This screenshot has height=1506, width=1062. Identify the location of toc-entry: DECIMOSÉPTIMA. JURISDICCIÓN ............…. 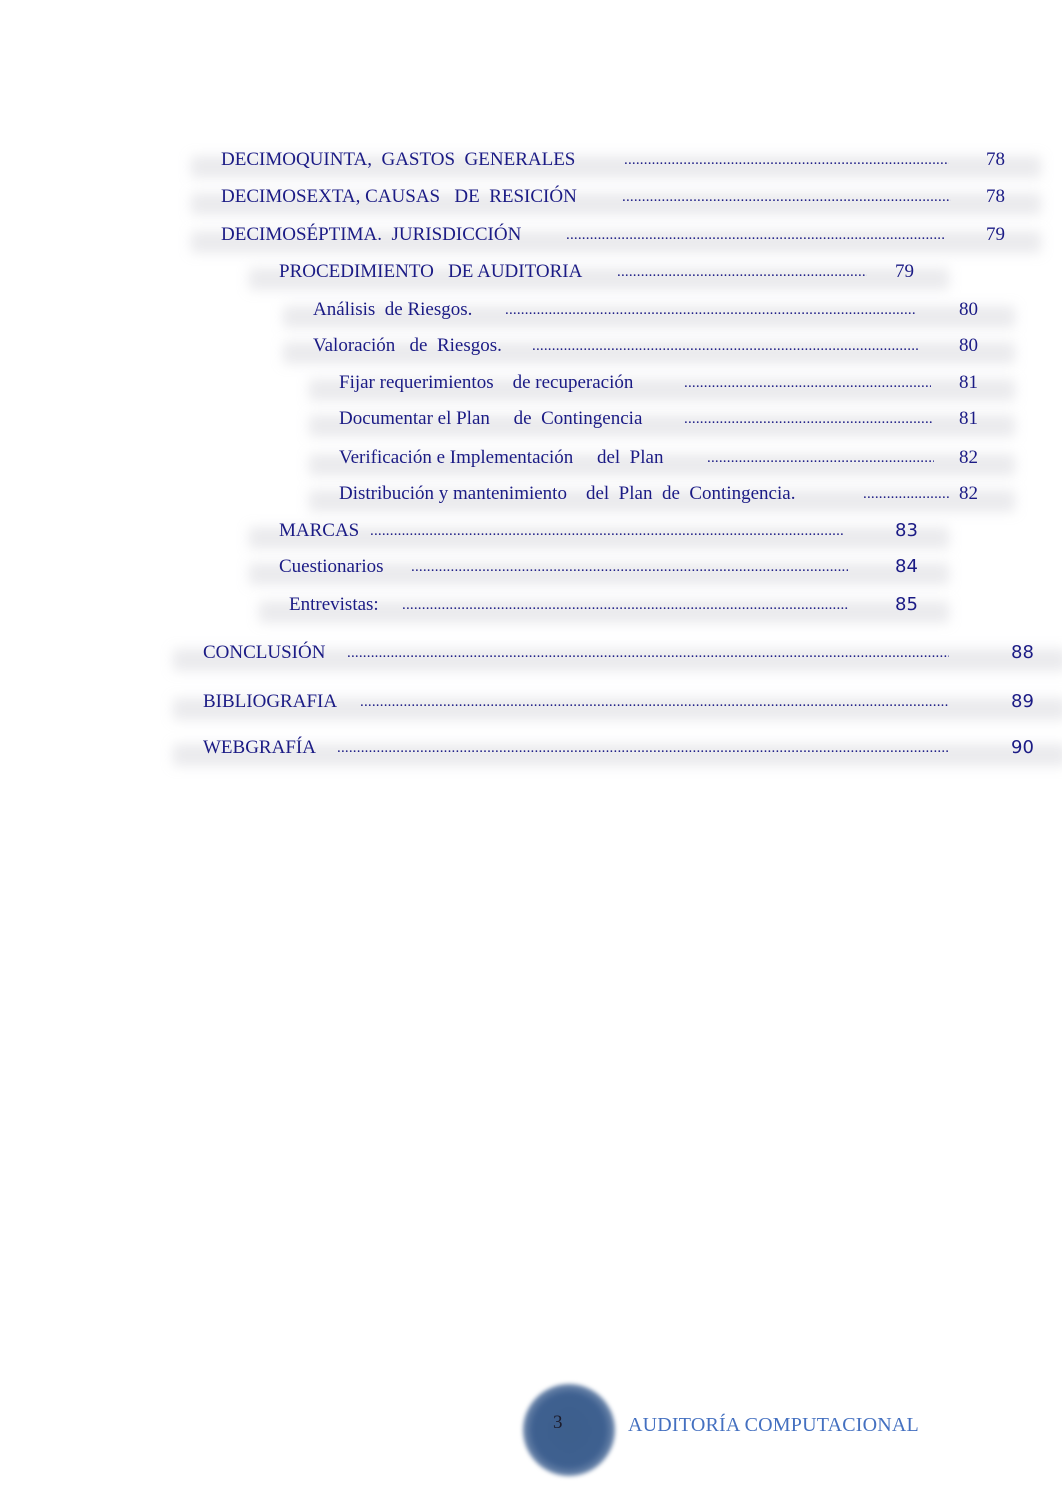
(616, 237).